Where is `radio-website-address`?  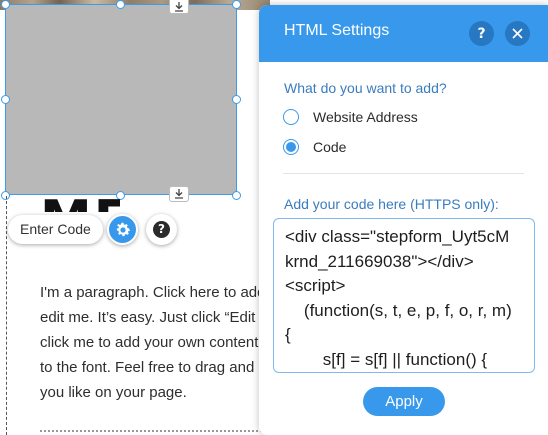
radio-website-address is located at coordinates (291, 117).